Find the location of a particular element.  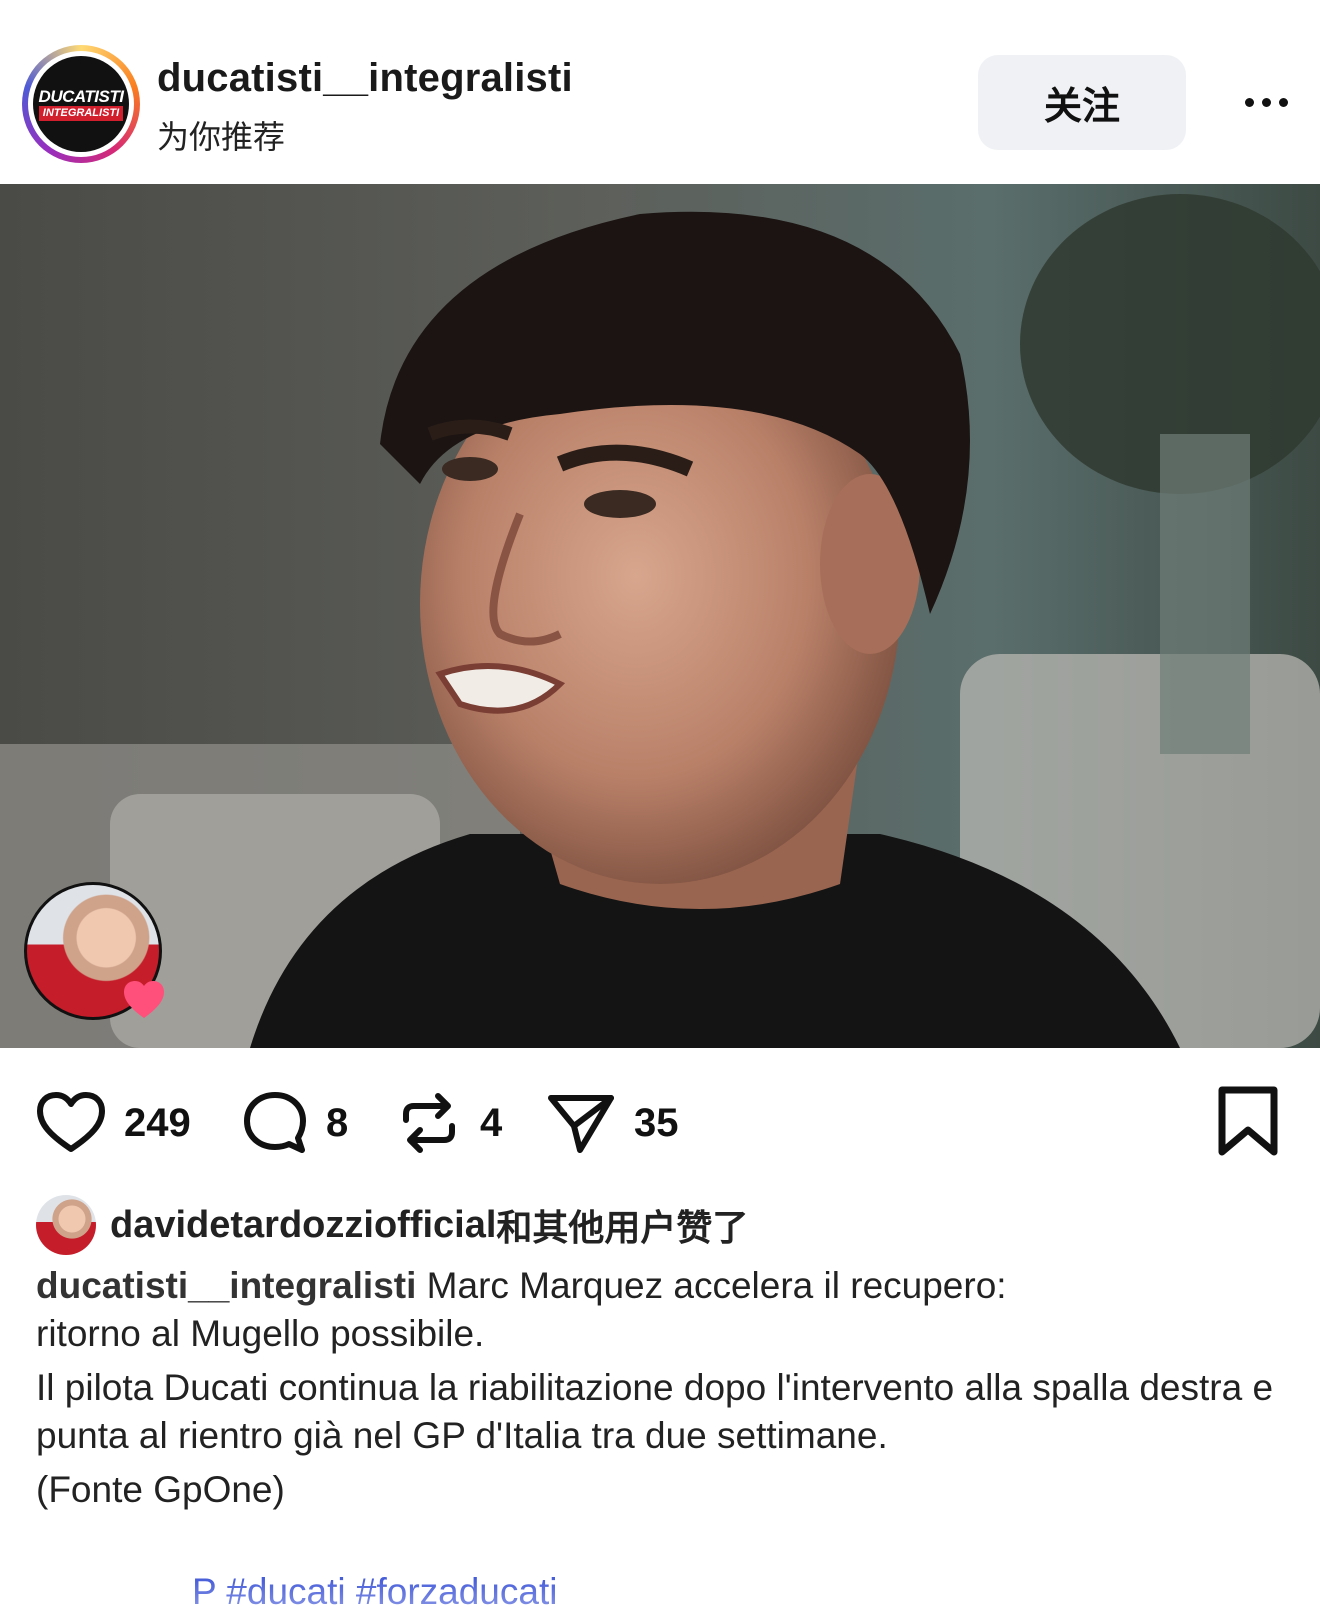

repost-action: 4 is located at coordinates (449, 1123).